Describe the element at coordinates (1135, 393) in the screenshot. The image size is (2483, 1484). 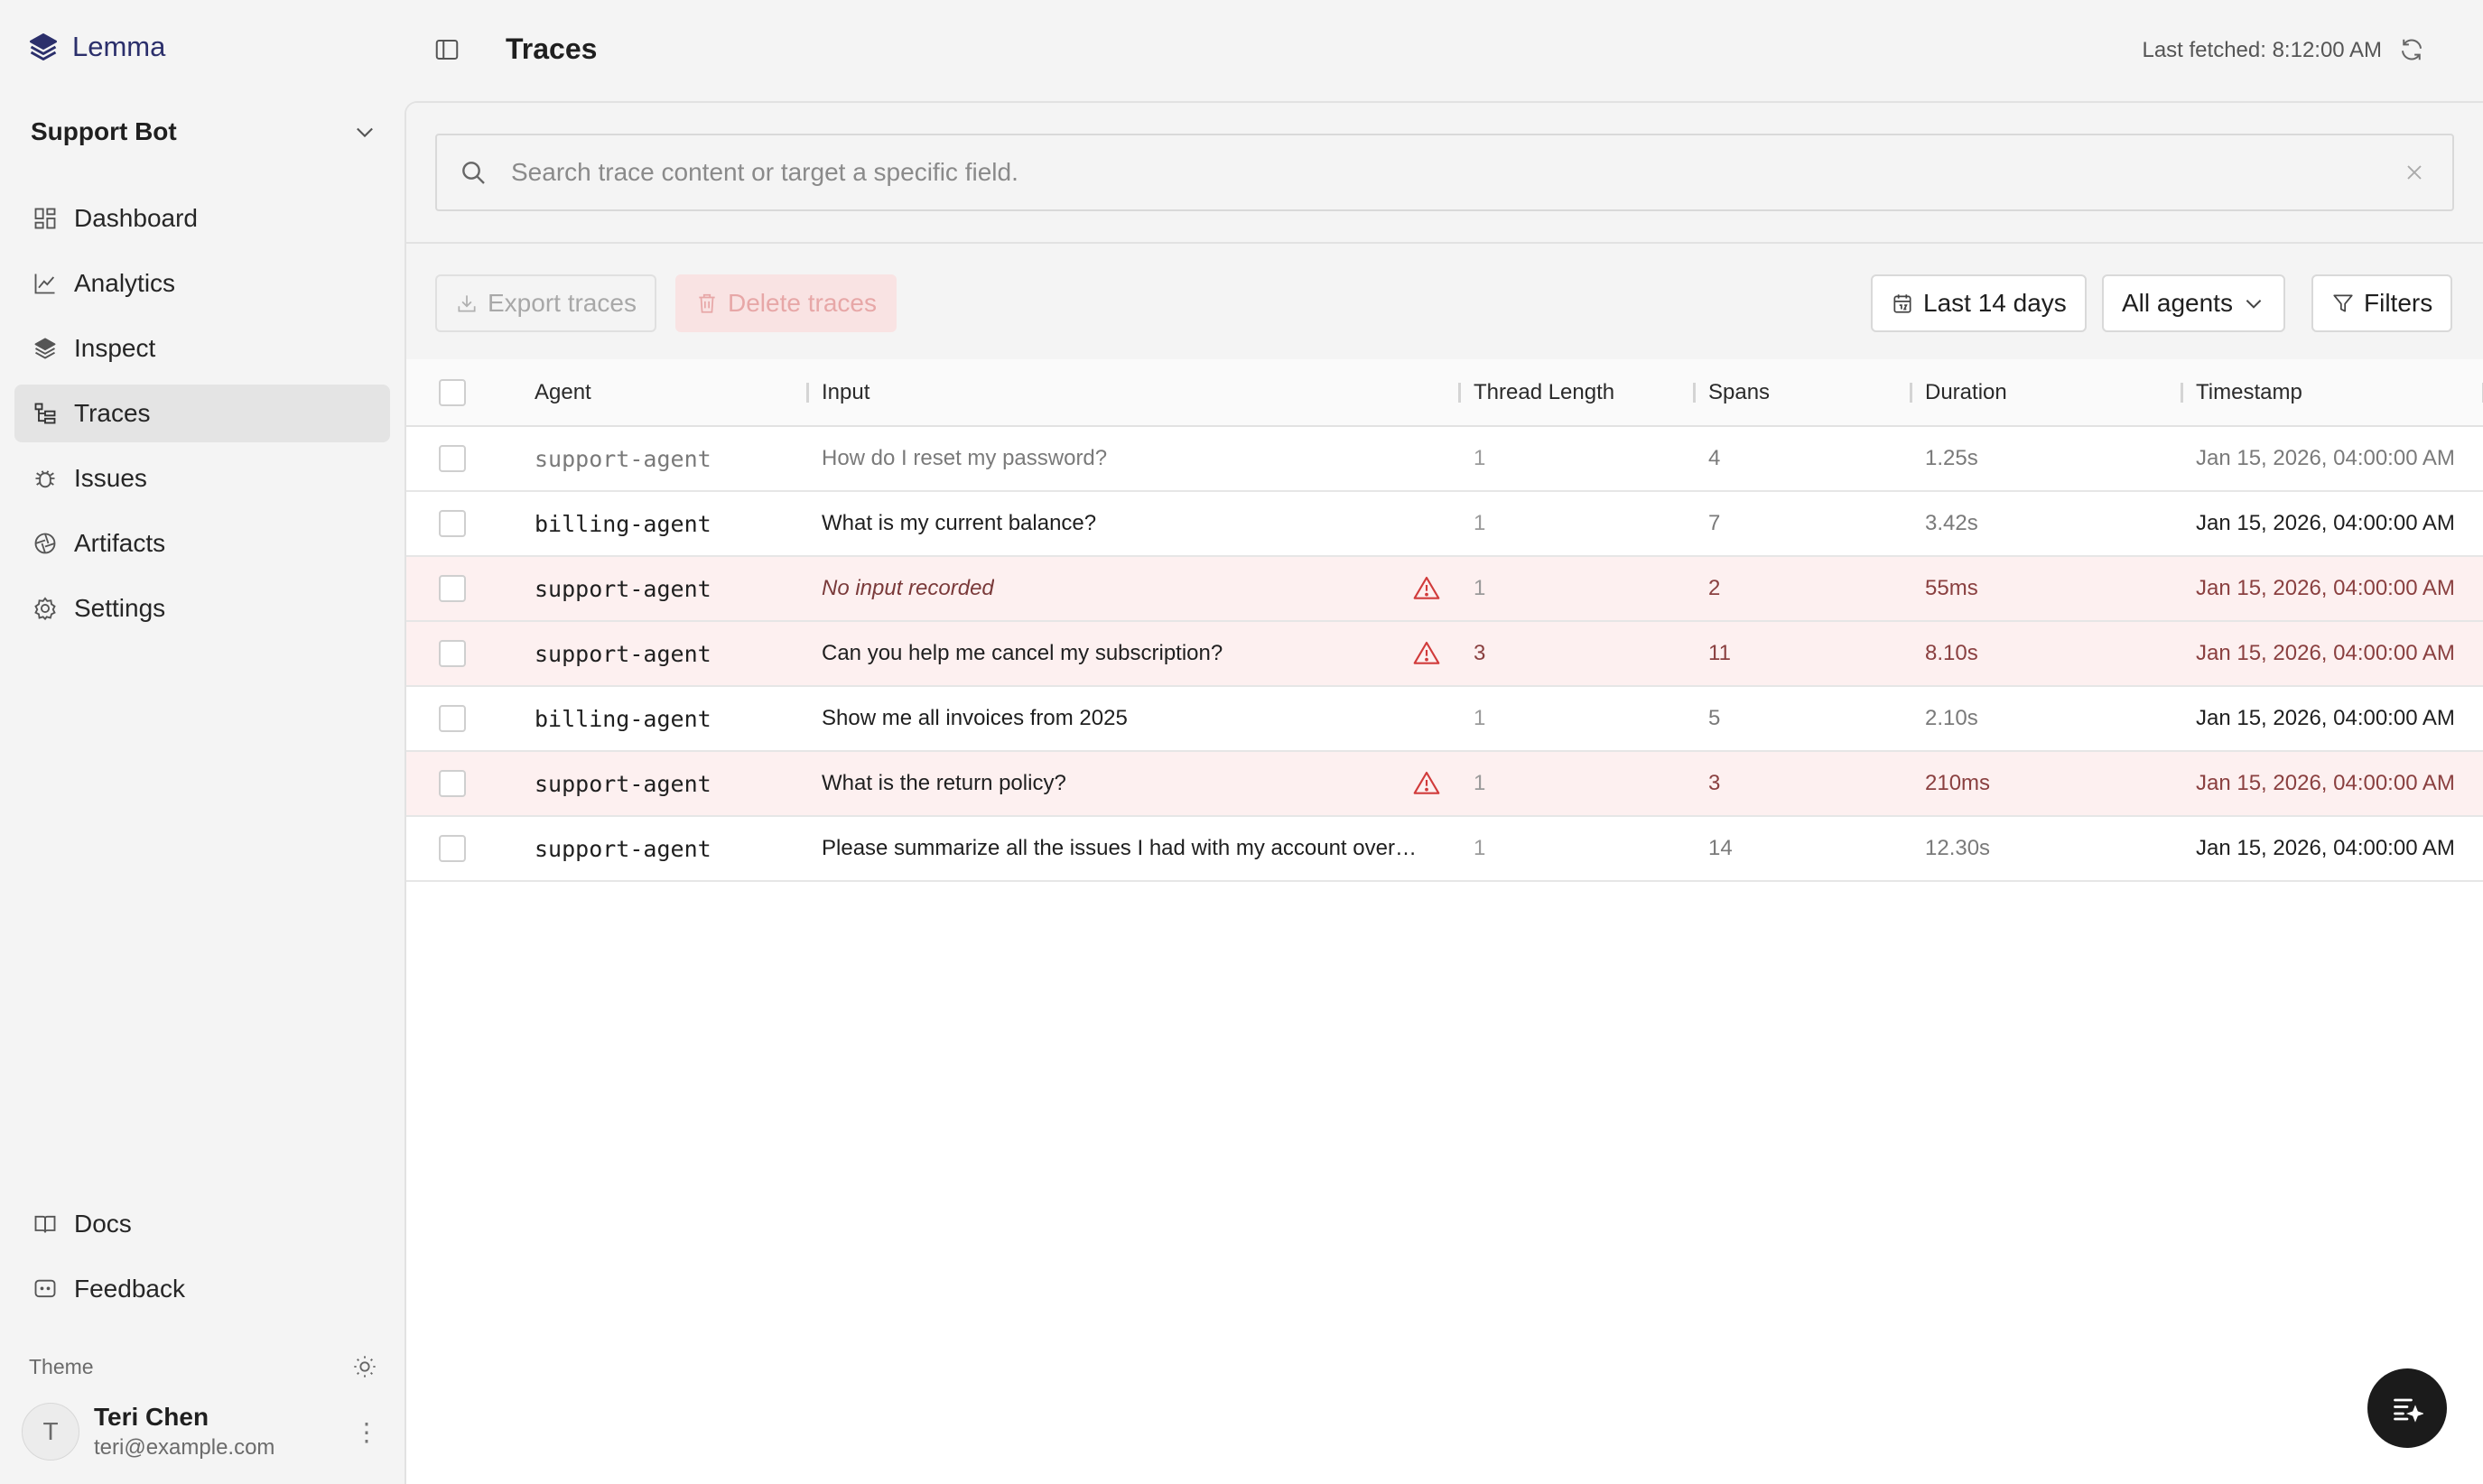
I see `column-header-input: Input` at that location.